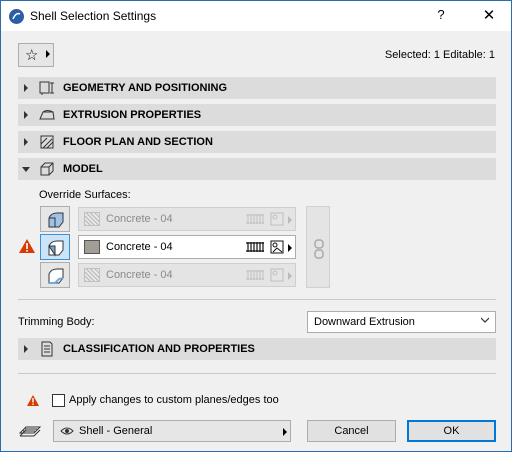 The image size is (512, 452). Describe the element at coordinates (489, 16) in the screenshot. I see `close-button: ✕` at that location.